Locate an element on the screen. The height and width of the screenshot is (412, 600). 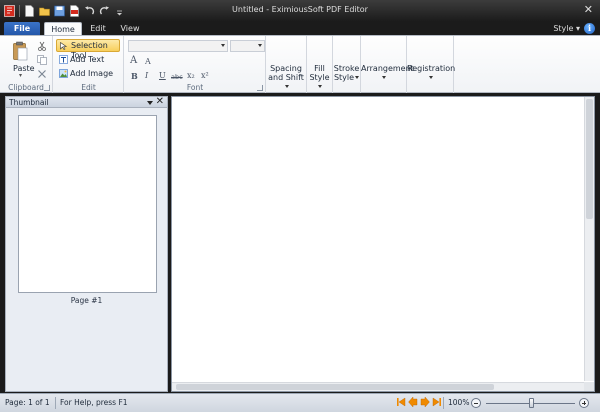
style-menu: Style ▾ is located at coordinates (566, 28).